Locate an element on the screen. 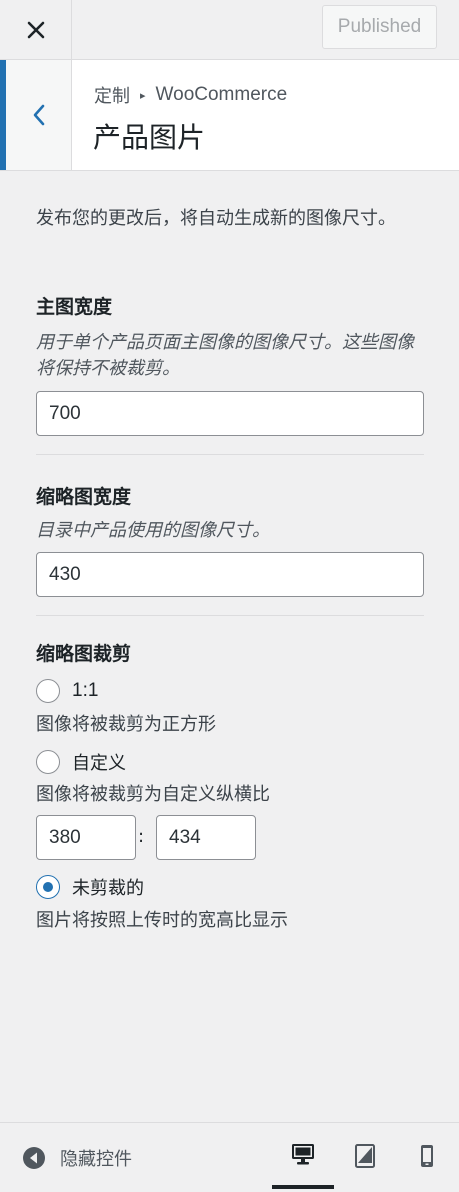 The image size is (459, 1192). thumb-width-title: 缩略图宽度 is located at coordinates (84, 497).